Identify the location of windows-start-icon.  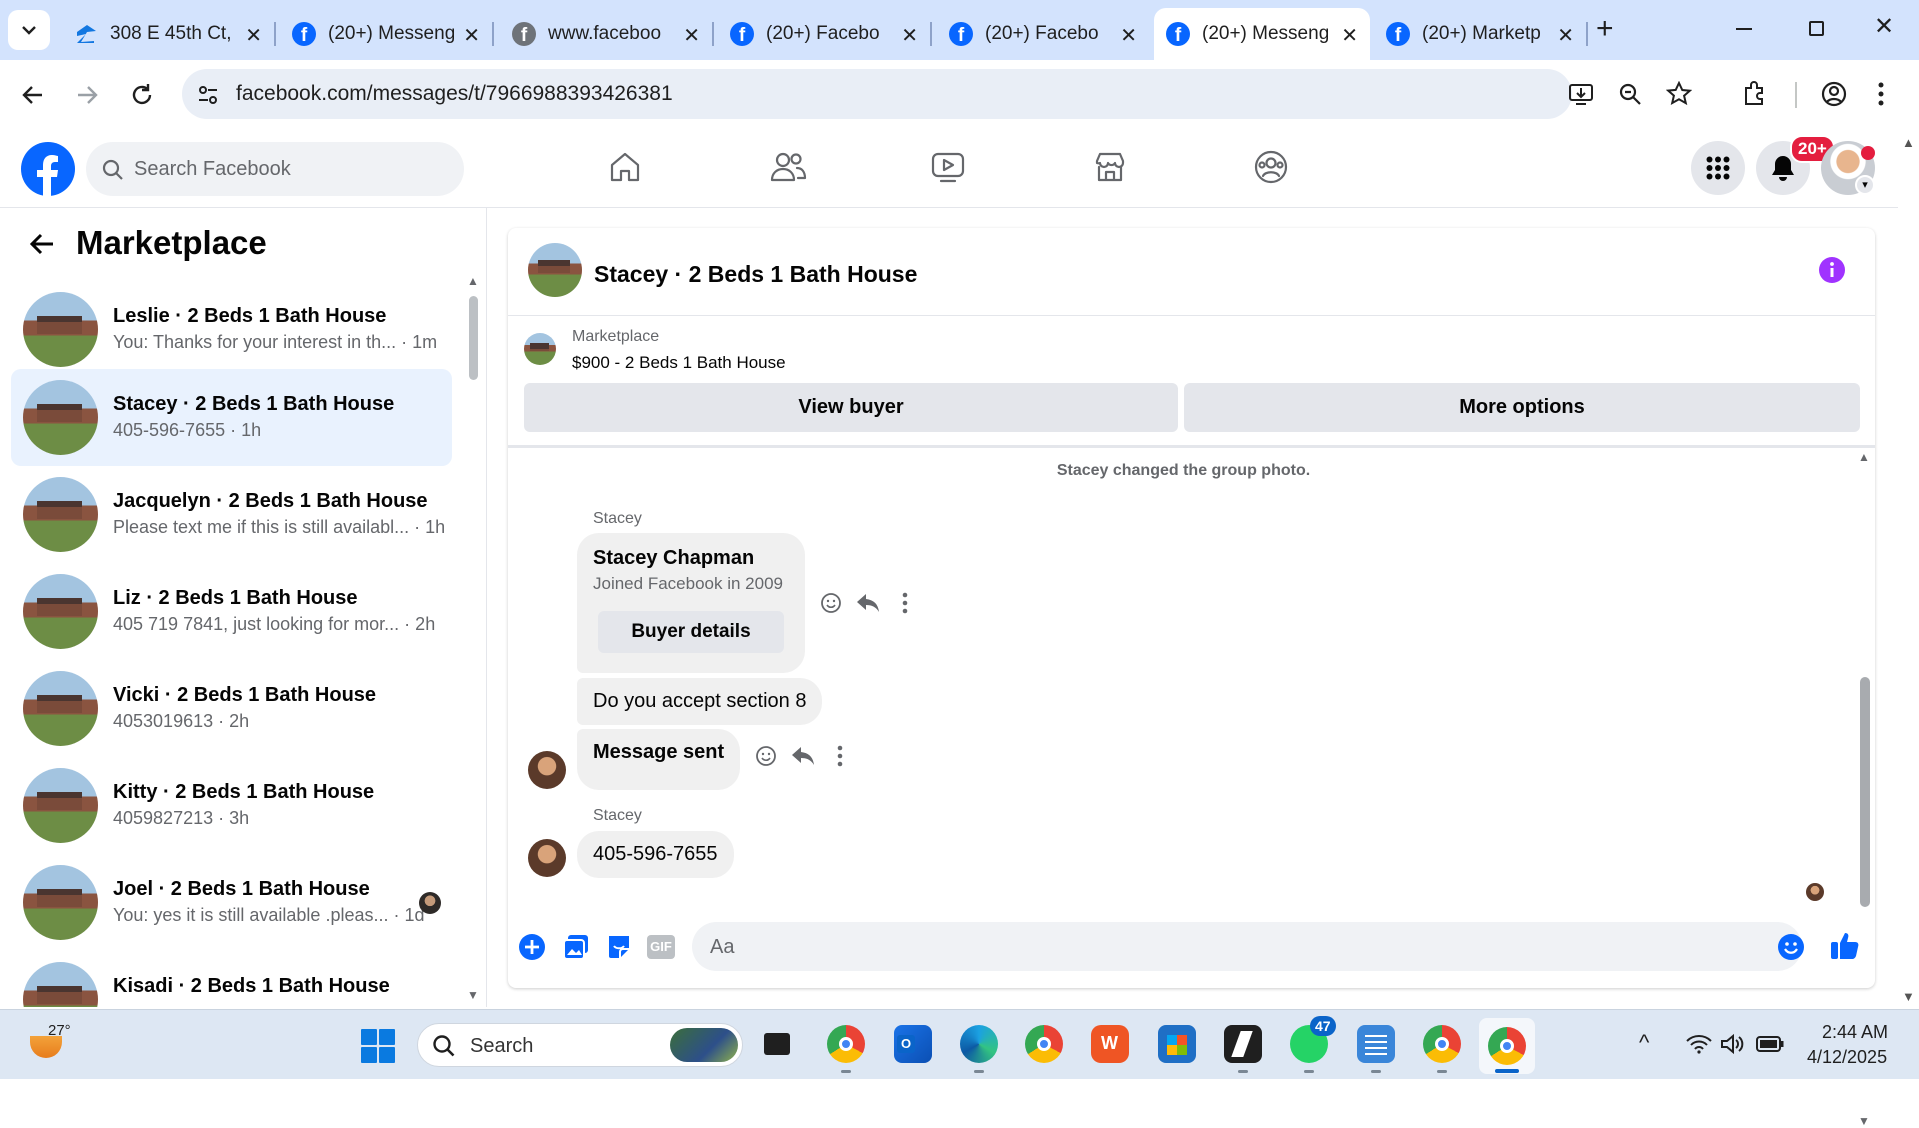
(378, 1046).